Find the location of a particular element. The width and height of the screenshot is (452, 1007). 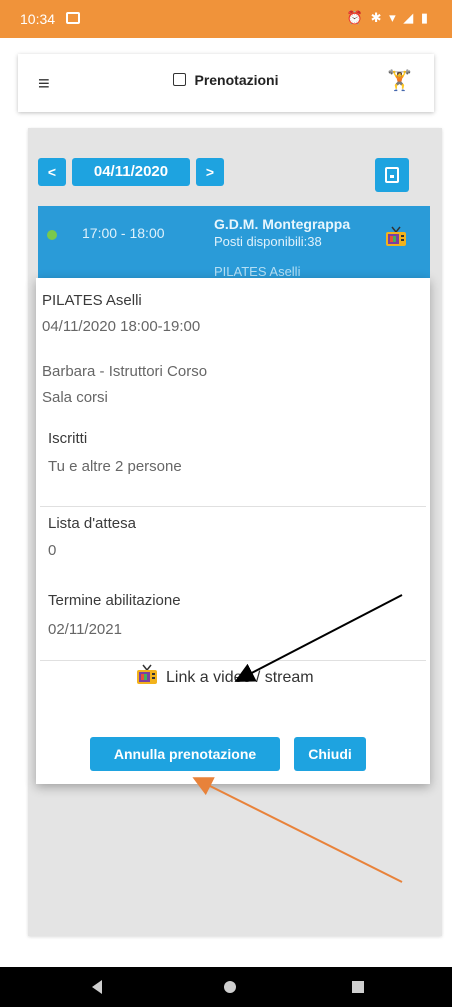

app-bar: ≡ Prenotazioni 🏋 is located at coordinates (226, 83).